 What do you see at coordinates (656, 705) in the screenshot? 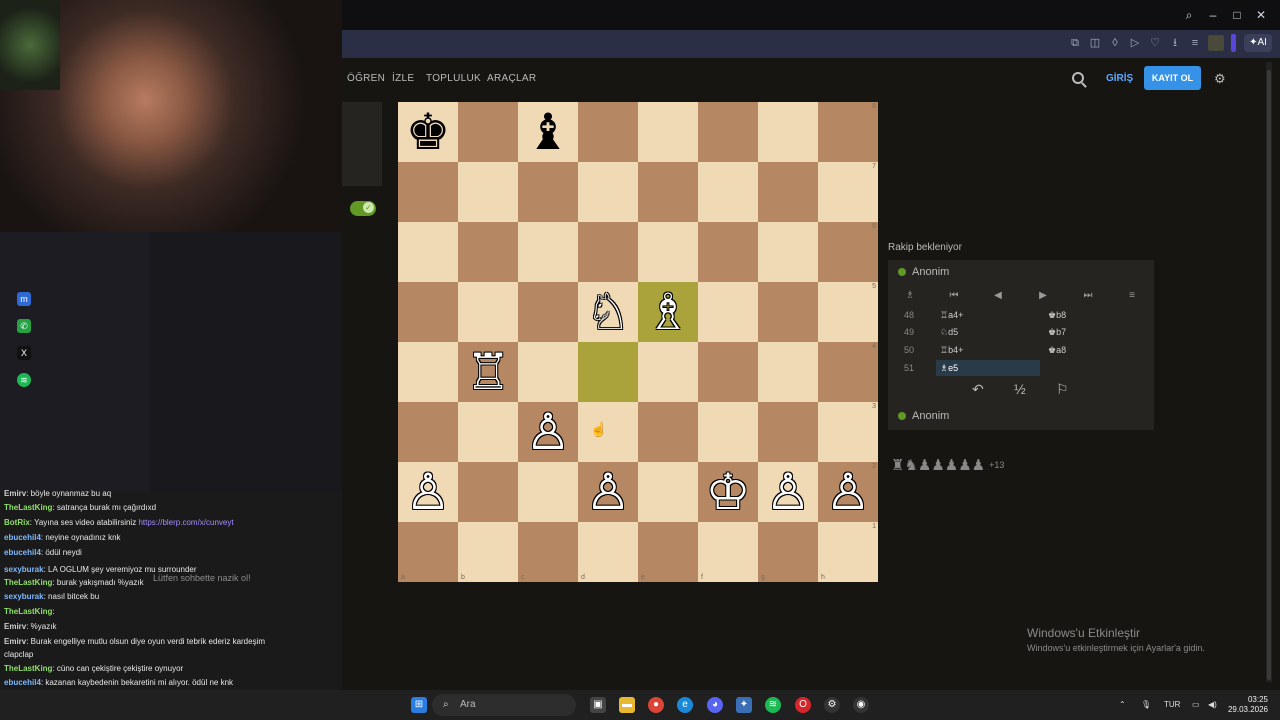
I see `chrome-icon: ●` at bounding box center [656, 705].